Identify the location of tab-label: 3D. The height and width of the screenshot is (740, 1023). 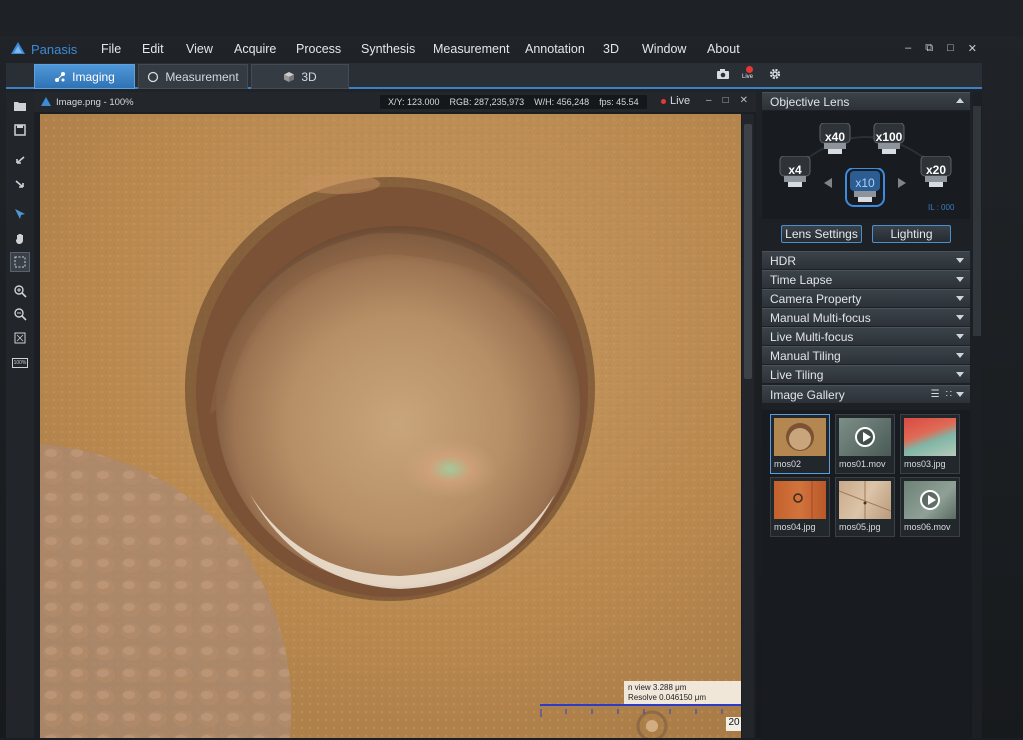
(309, 76).